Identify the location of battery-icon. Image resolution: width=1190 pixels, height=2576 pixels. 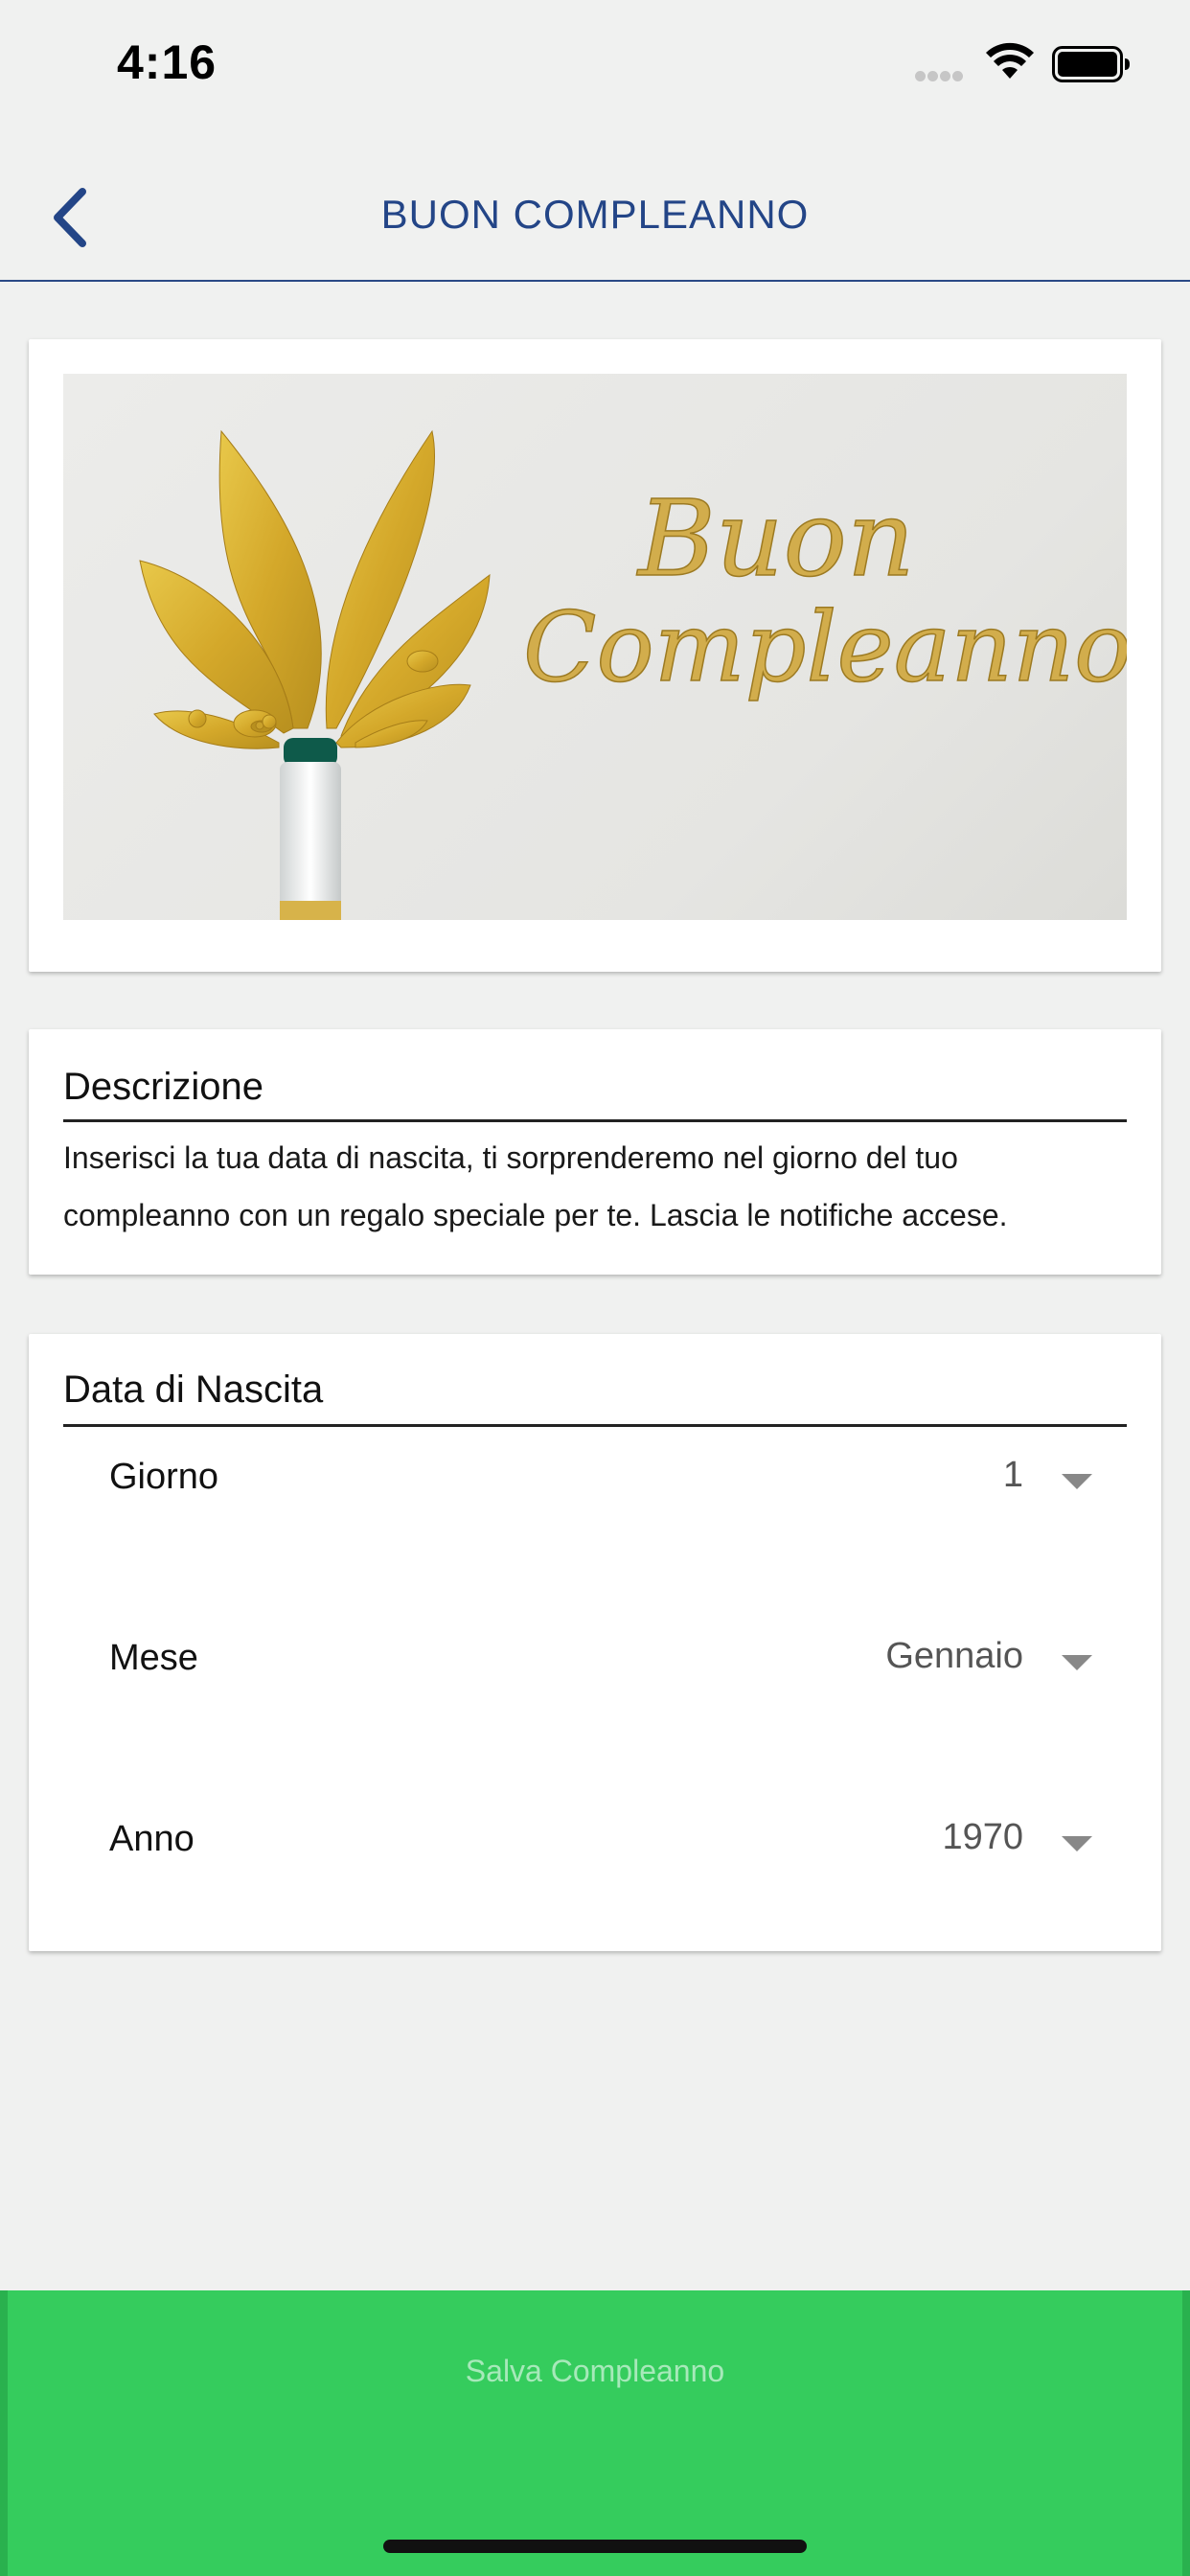
(1091, 64).